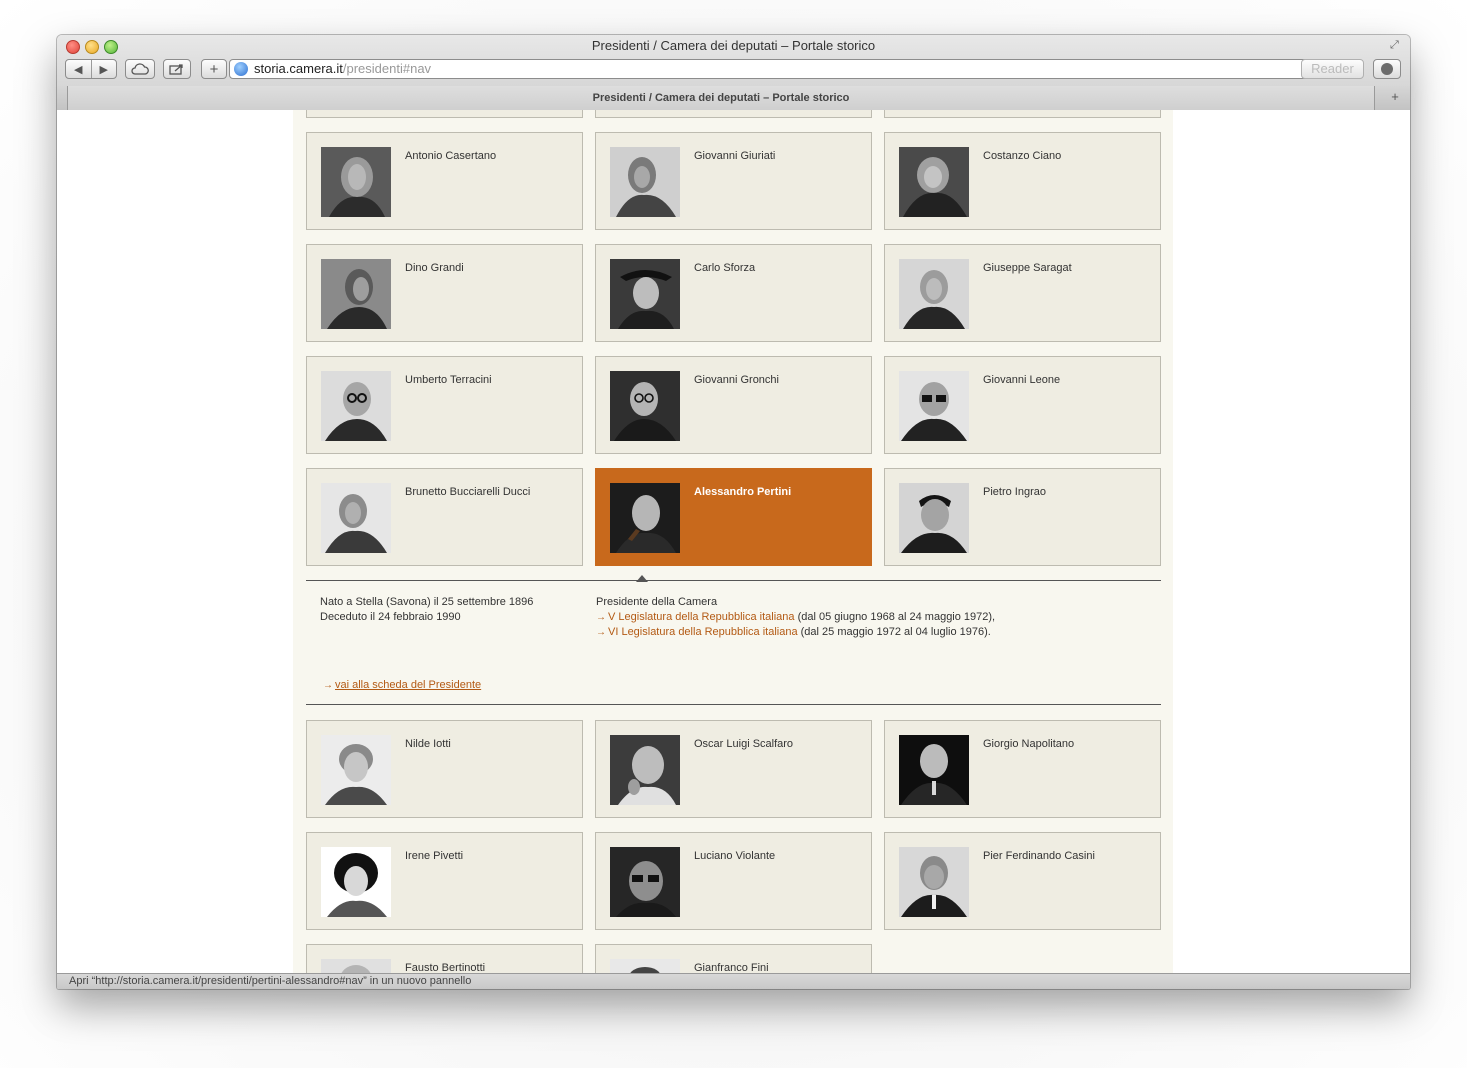 This screenshot has height=1068, width=1467. Describe the element at coordinates (1022, 769) in the screenshot. I see `president-card-napolitano: Giorgio Napolitano` at that location.